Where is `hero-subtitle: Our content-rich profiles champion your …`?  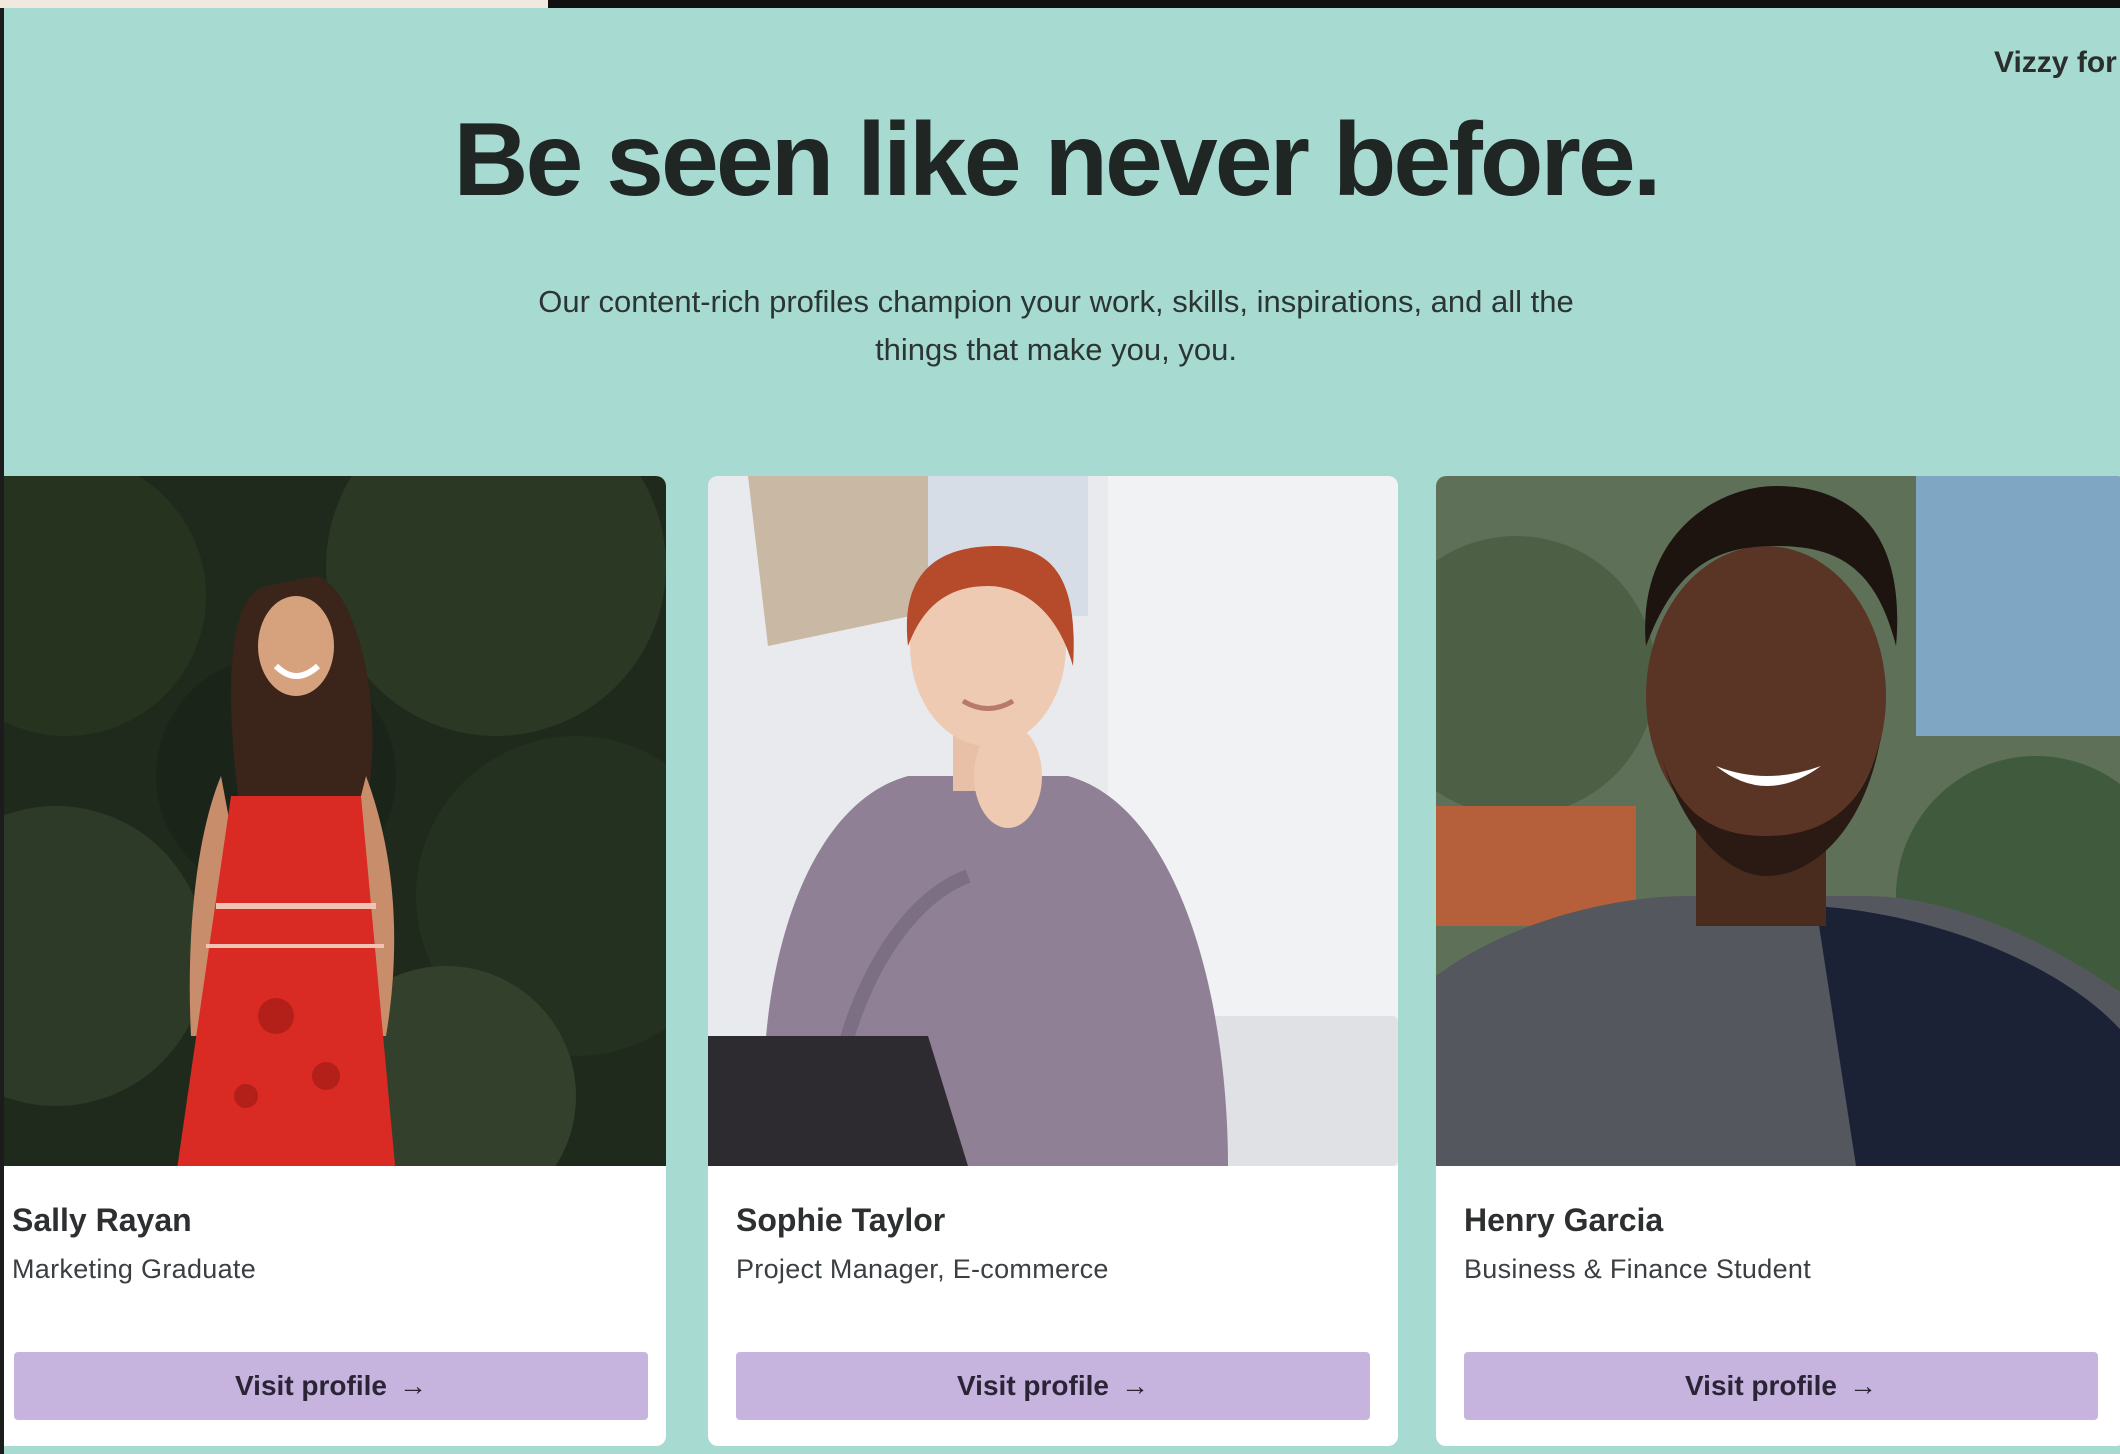 hero-subtitle: Our content-rich profiles champion your … is located at coordinates (1056, 325).